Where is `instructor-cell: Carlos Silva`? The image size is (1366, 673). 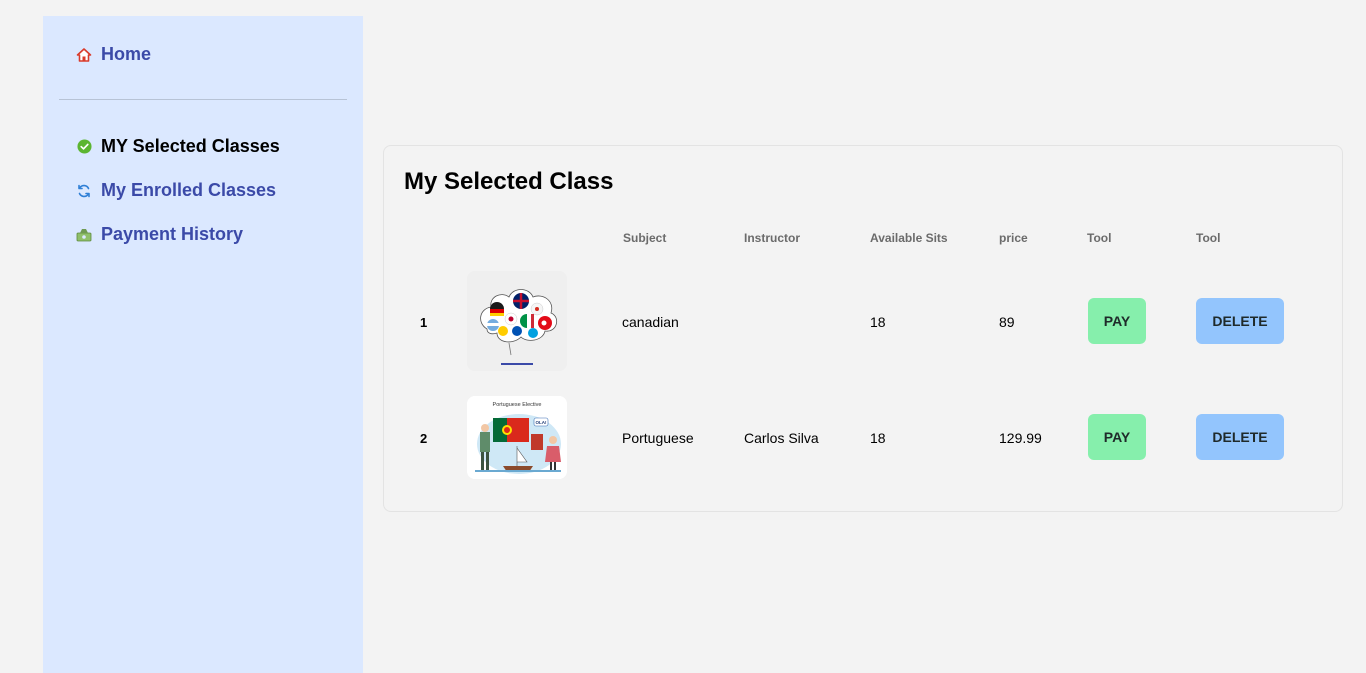 instructor-cell: Carlos Silva is located at coordinates (781, 438).